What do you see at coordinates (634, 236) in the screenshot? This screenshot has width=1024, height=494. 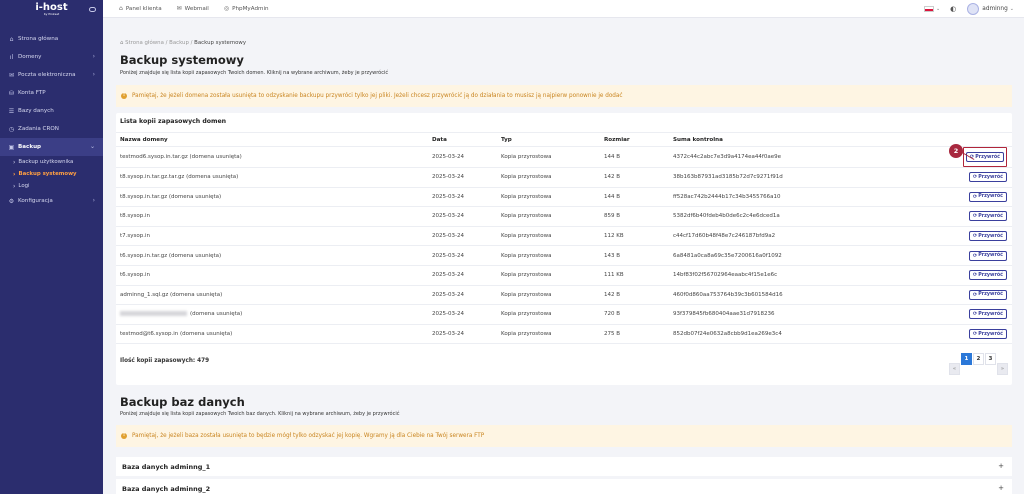 I see `cell-size: 112 KB` at bounding box center [634, 236].